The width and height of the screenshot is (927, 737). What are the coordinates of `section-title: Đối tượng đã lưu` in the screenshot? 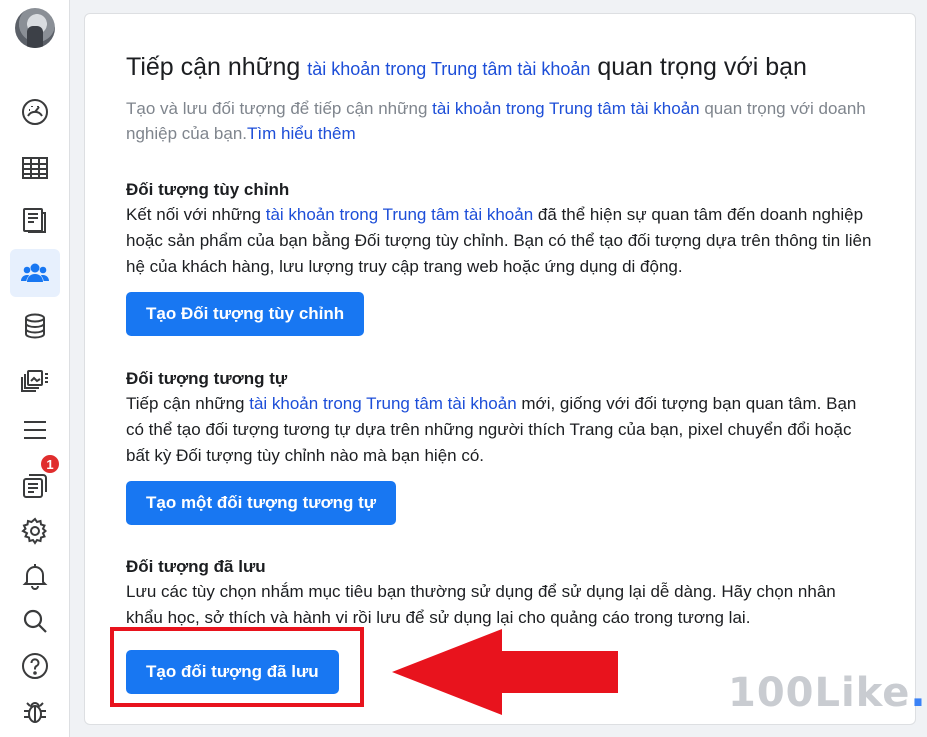 It's located at (196, 566).